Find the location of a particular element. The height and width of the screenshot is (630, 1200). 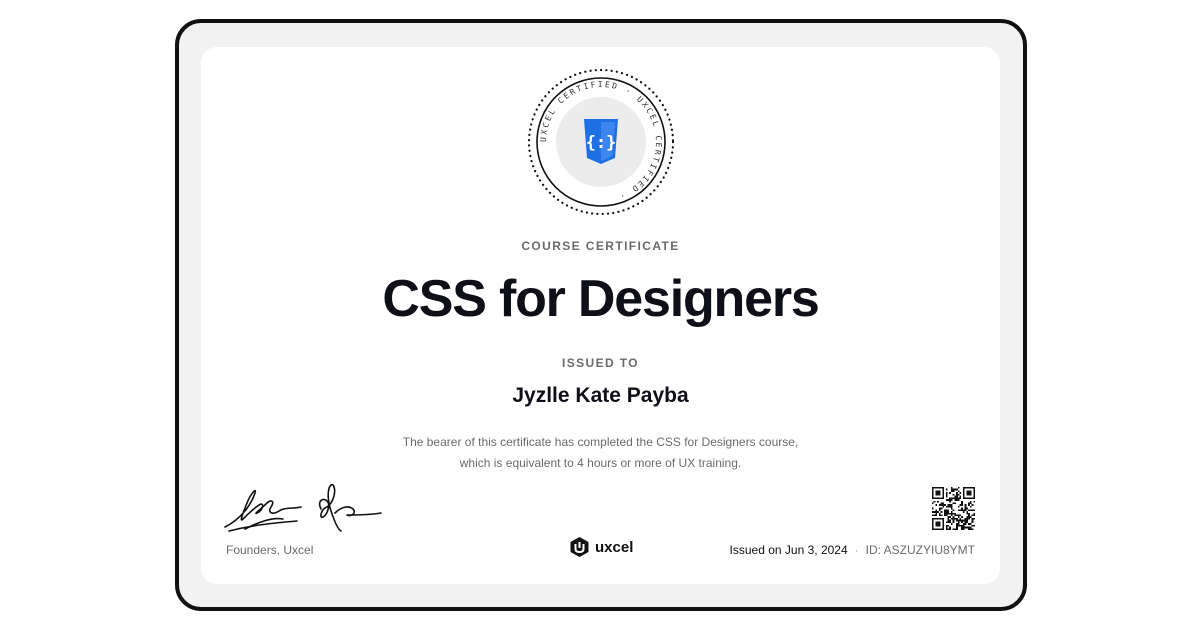

certified-seal: UXCEL CERTIFIED · UXCEL CERTIFIED · {:} is located at coordinates (601, 142).